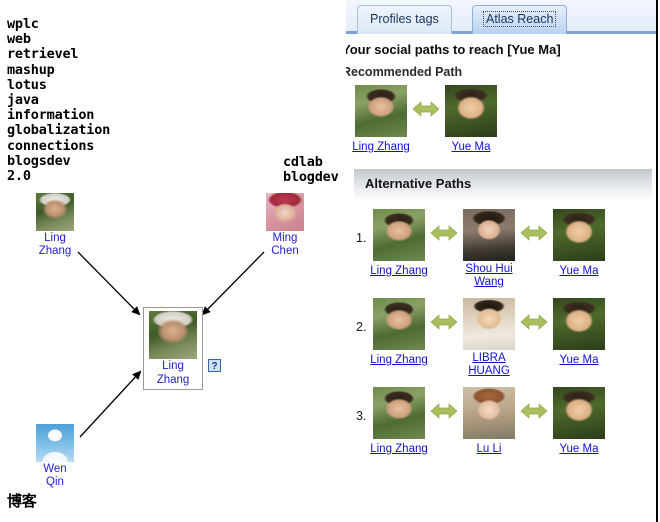 The height and width of the screenshot is (522, 660). I want to click on path-index: 1., so click(361, 238).